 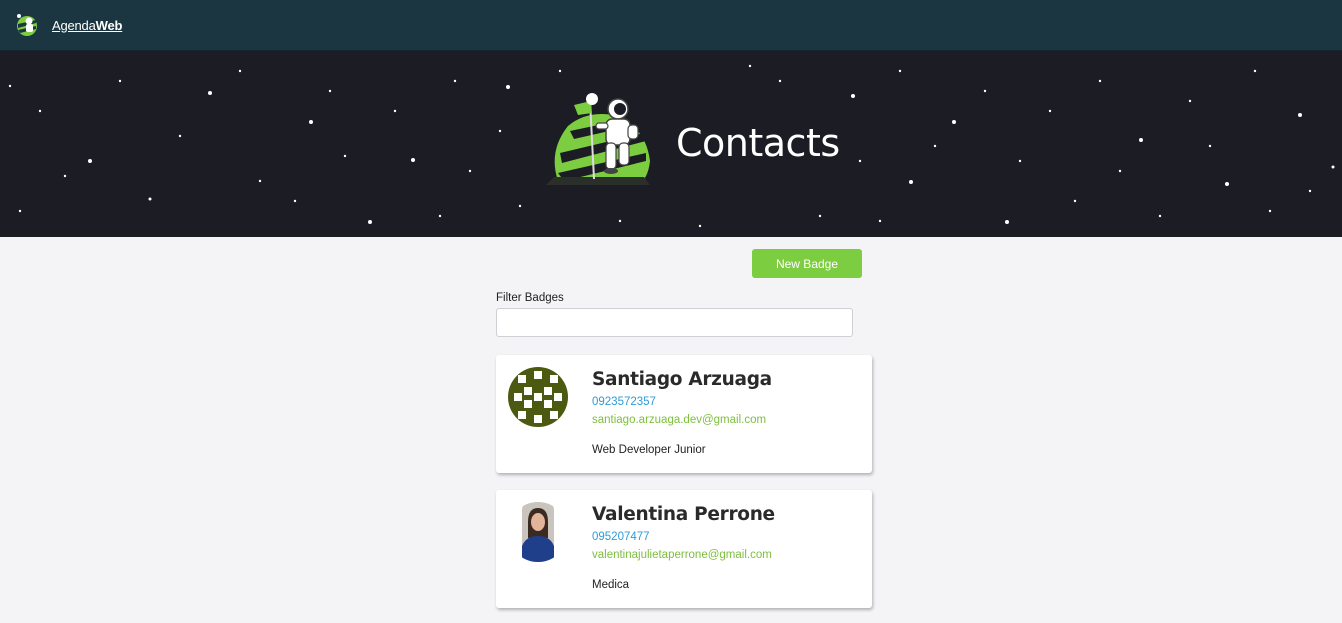 I want to click on identicon-pattern-icon, so click(x=538, y=397).